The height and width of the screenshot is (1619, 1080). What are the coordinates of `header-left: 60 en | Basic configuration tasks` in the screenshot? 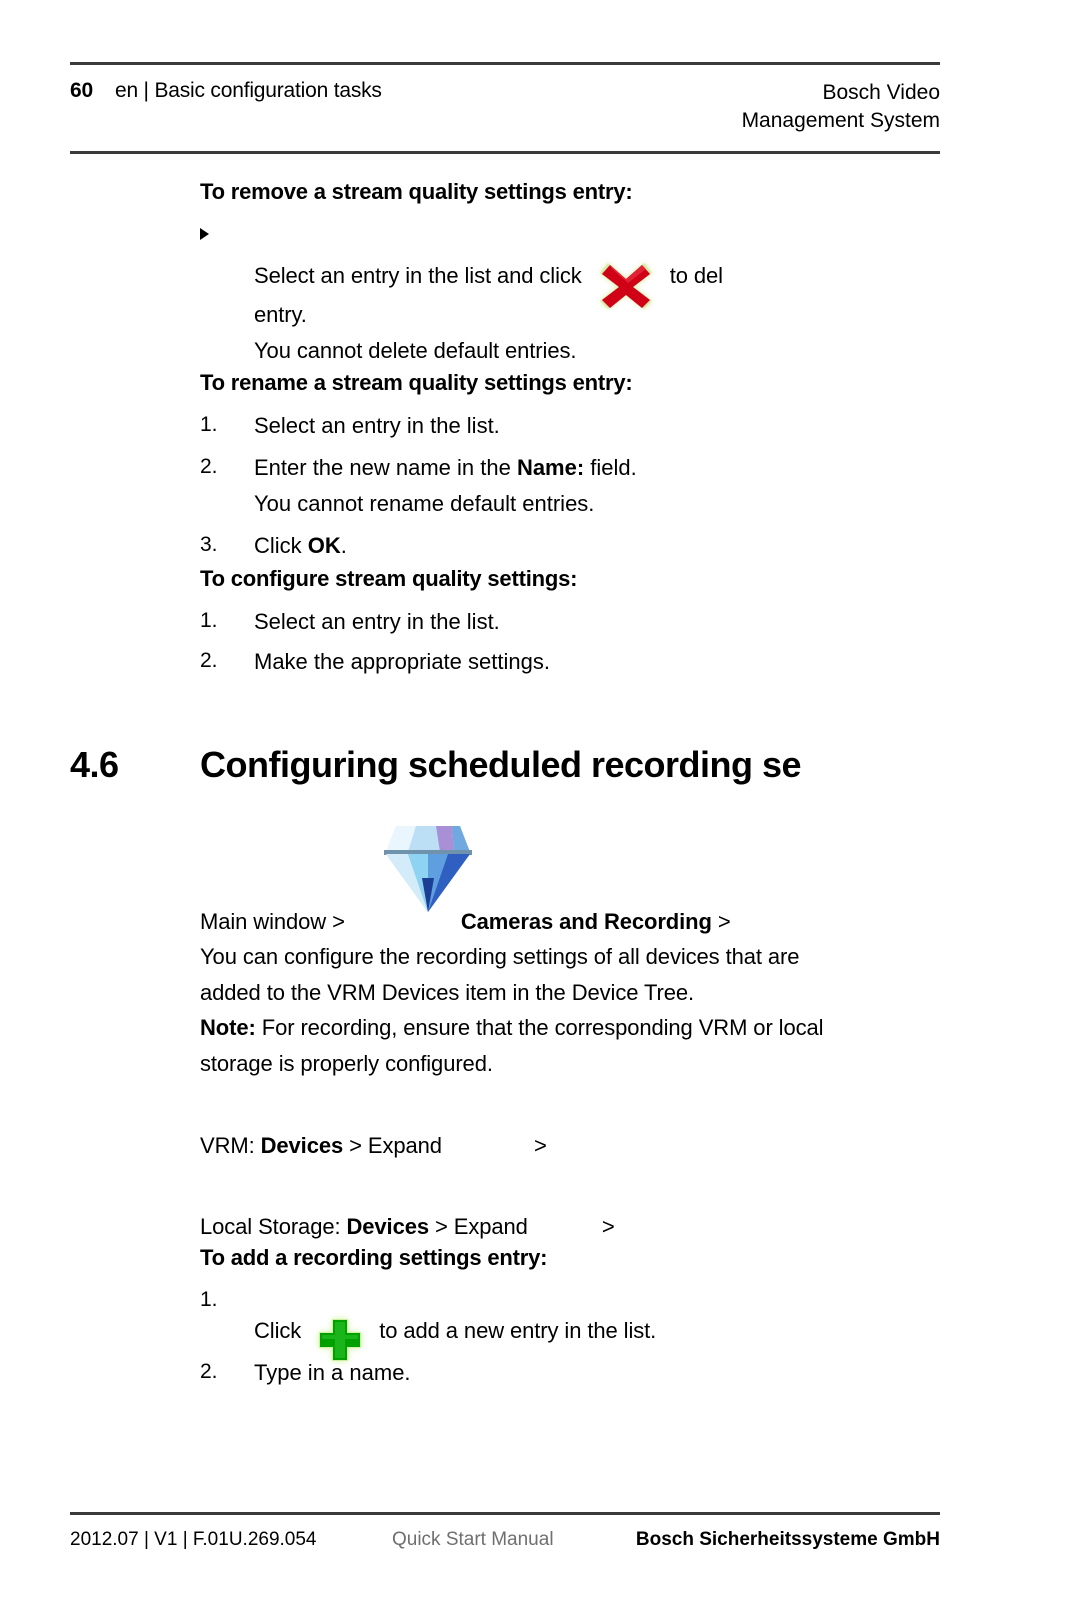 It's located at (226, 91).